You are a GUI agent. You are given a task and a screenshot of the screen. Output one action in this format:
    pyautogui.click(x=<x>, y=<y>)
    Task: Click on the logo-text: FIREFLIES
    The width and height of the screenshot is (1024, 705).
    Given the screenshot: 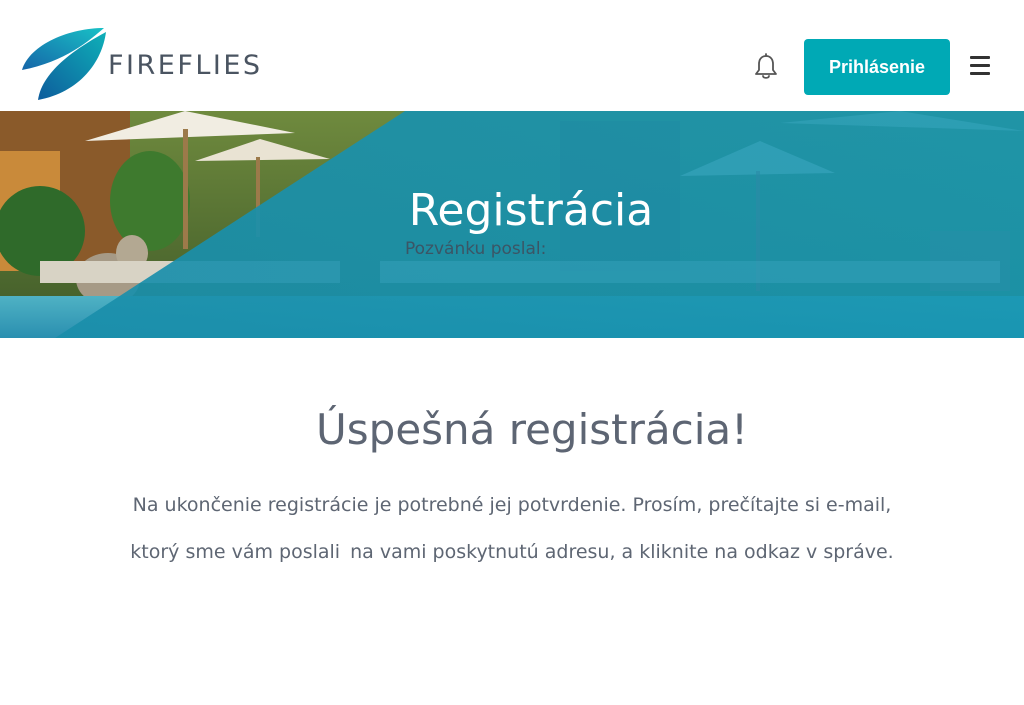 What is the action you would take?
    pyautogui.click(x=185, y=65)
    